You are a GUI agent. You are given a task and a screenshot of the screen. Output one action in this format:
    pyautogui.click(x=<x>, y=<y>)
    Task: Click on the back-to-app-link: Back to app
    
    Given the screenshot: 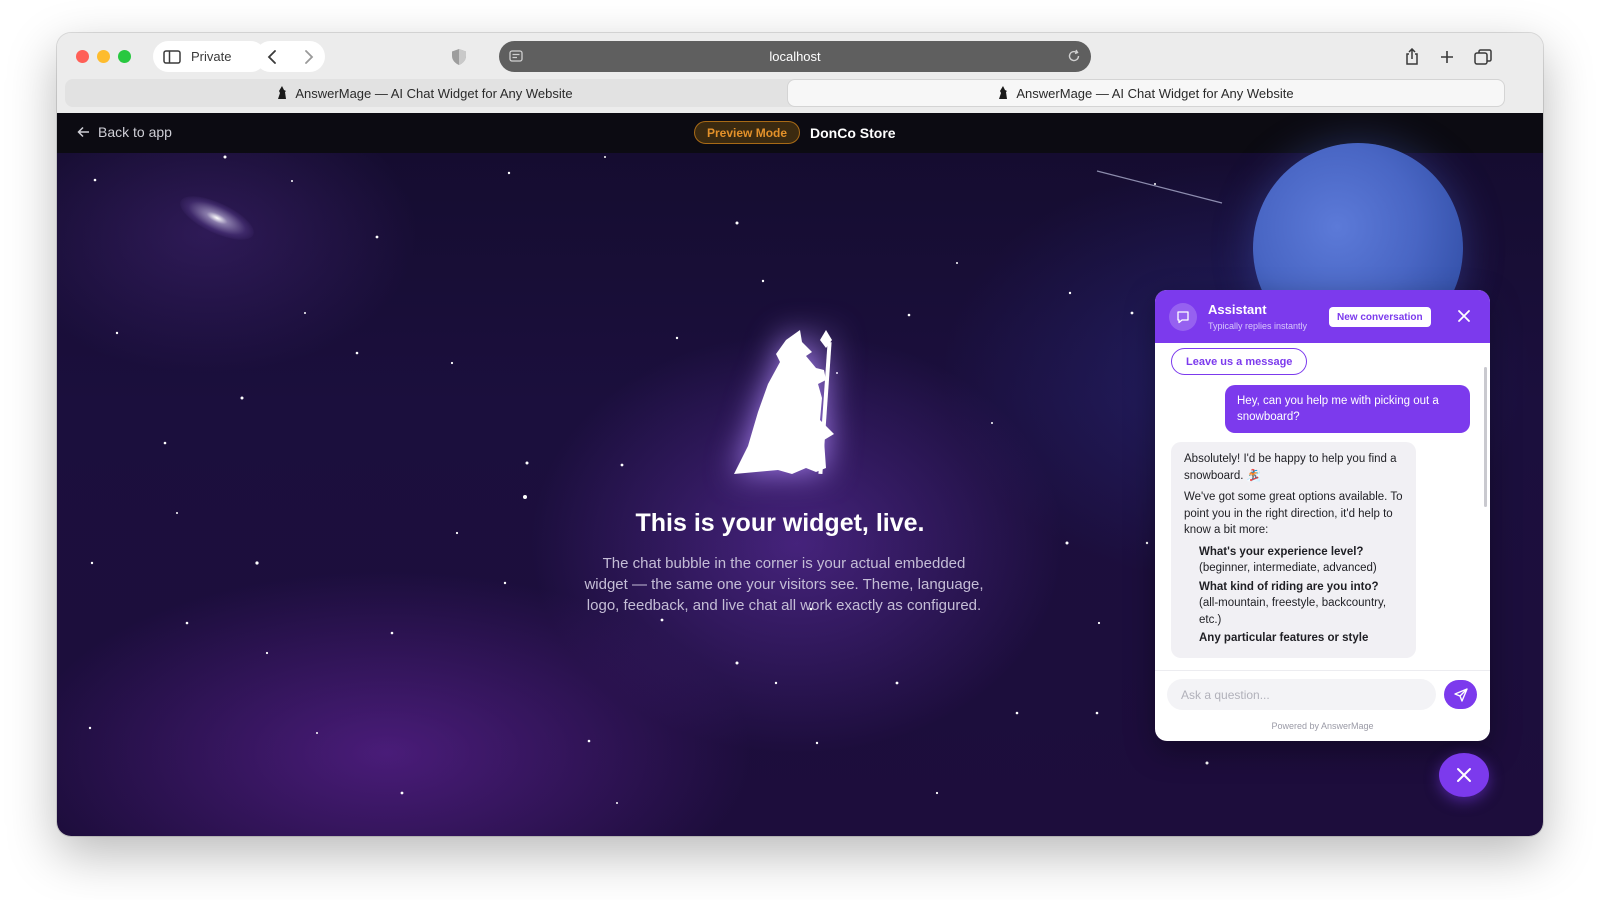 What is the action you would take?
    pyautogui.click(x=124, y=132)
    